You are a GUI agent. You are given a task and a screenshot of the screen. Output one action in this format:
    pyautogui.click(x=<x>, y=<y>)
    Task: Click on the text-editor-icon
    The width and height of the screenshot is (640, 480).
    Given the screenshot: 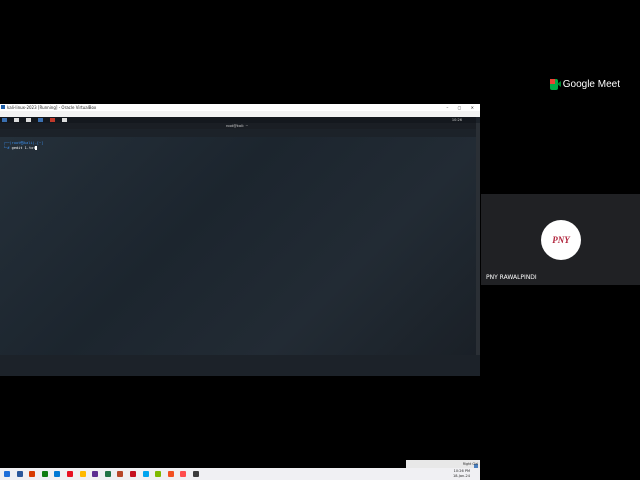 What is the action you would take?
    pyautogui.click(x=41, y=120)
    